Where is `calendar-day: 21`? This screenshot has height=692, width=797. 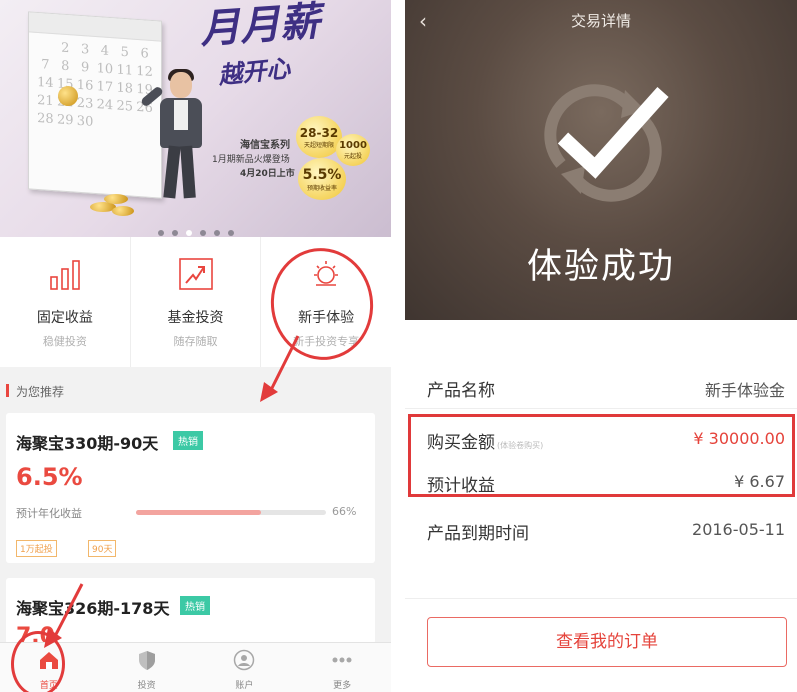 calendar-day: 21 is located at coordinates (45, 101).